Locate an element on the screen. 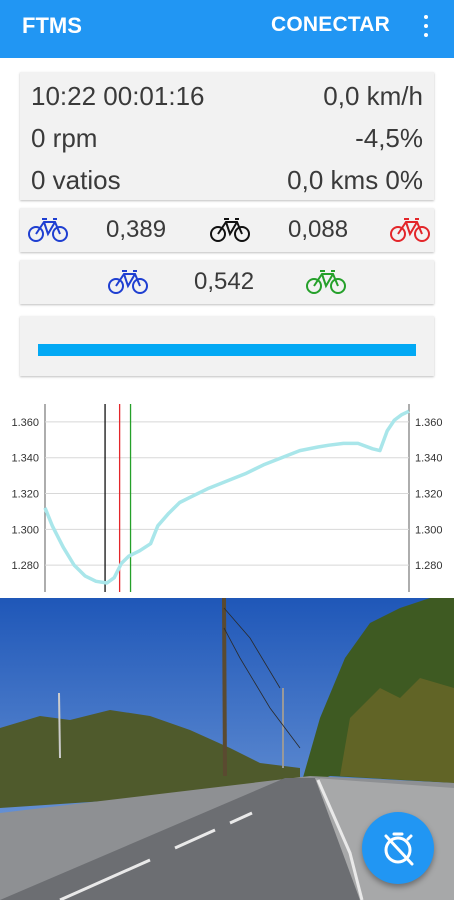  riders-gap-card: 0,389 0,088 is located at coordinates (227, 230).